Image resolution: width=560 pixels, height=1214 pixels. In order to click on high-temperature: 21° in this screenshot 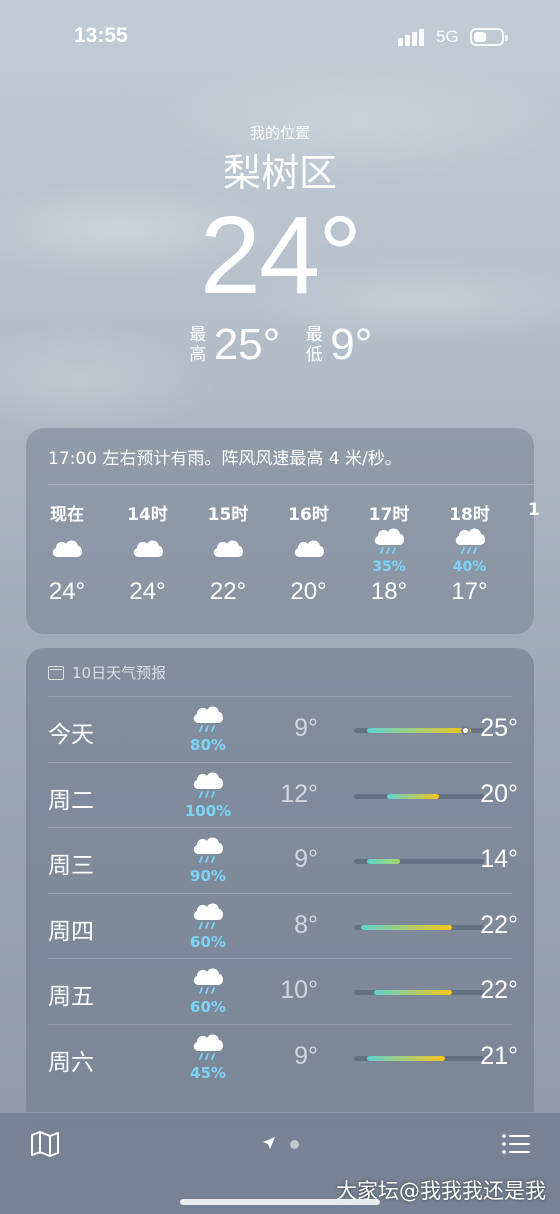, I will do `click(499, 1055)`.